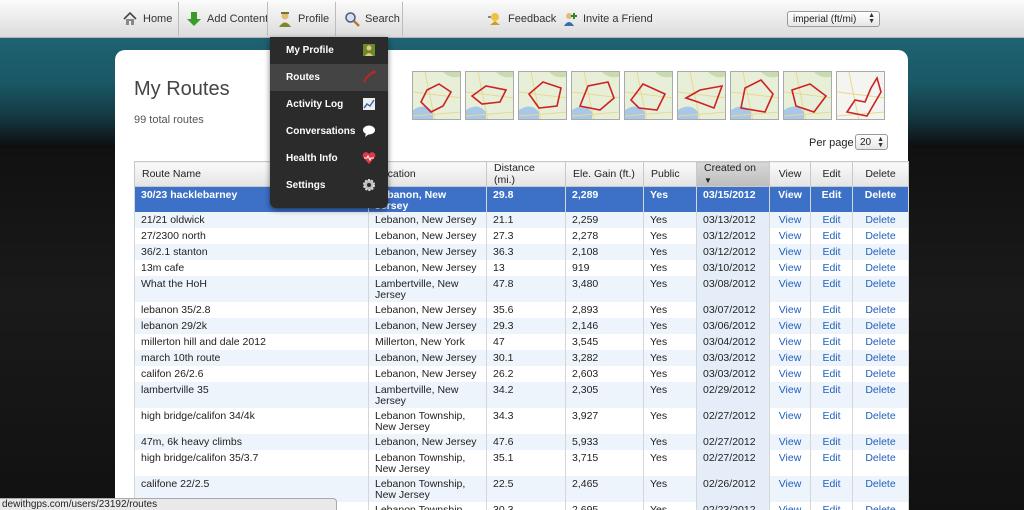 Image resolution: width=1024 pixels, height=510 pixels. I want to click on menu-item-routes: Routes, so click(329, 77).